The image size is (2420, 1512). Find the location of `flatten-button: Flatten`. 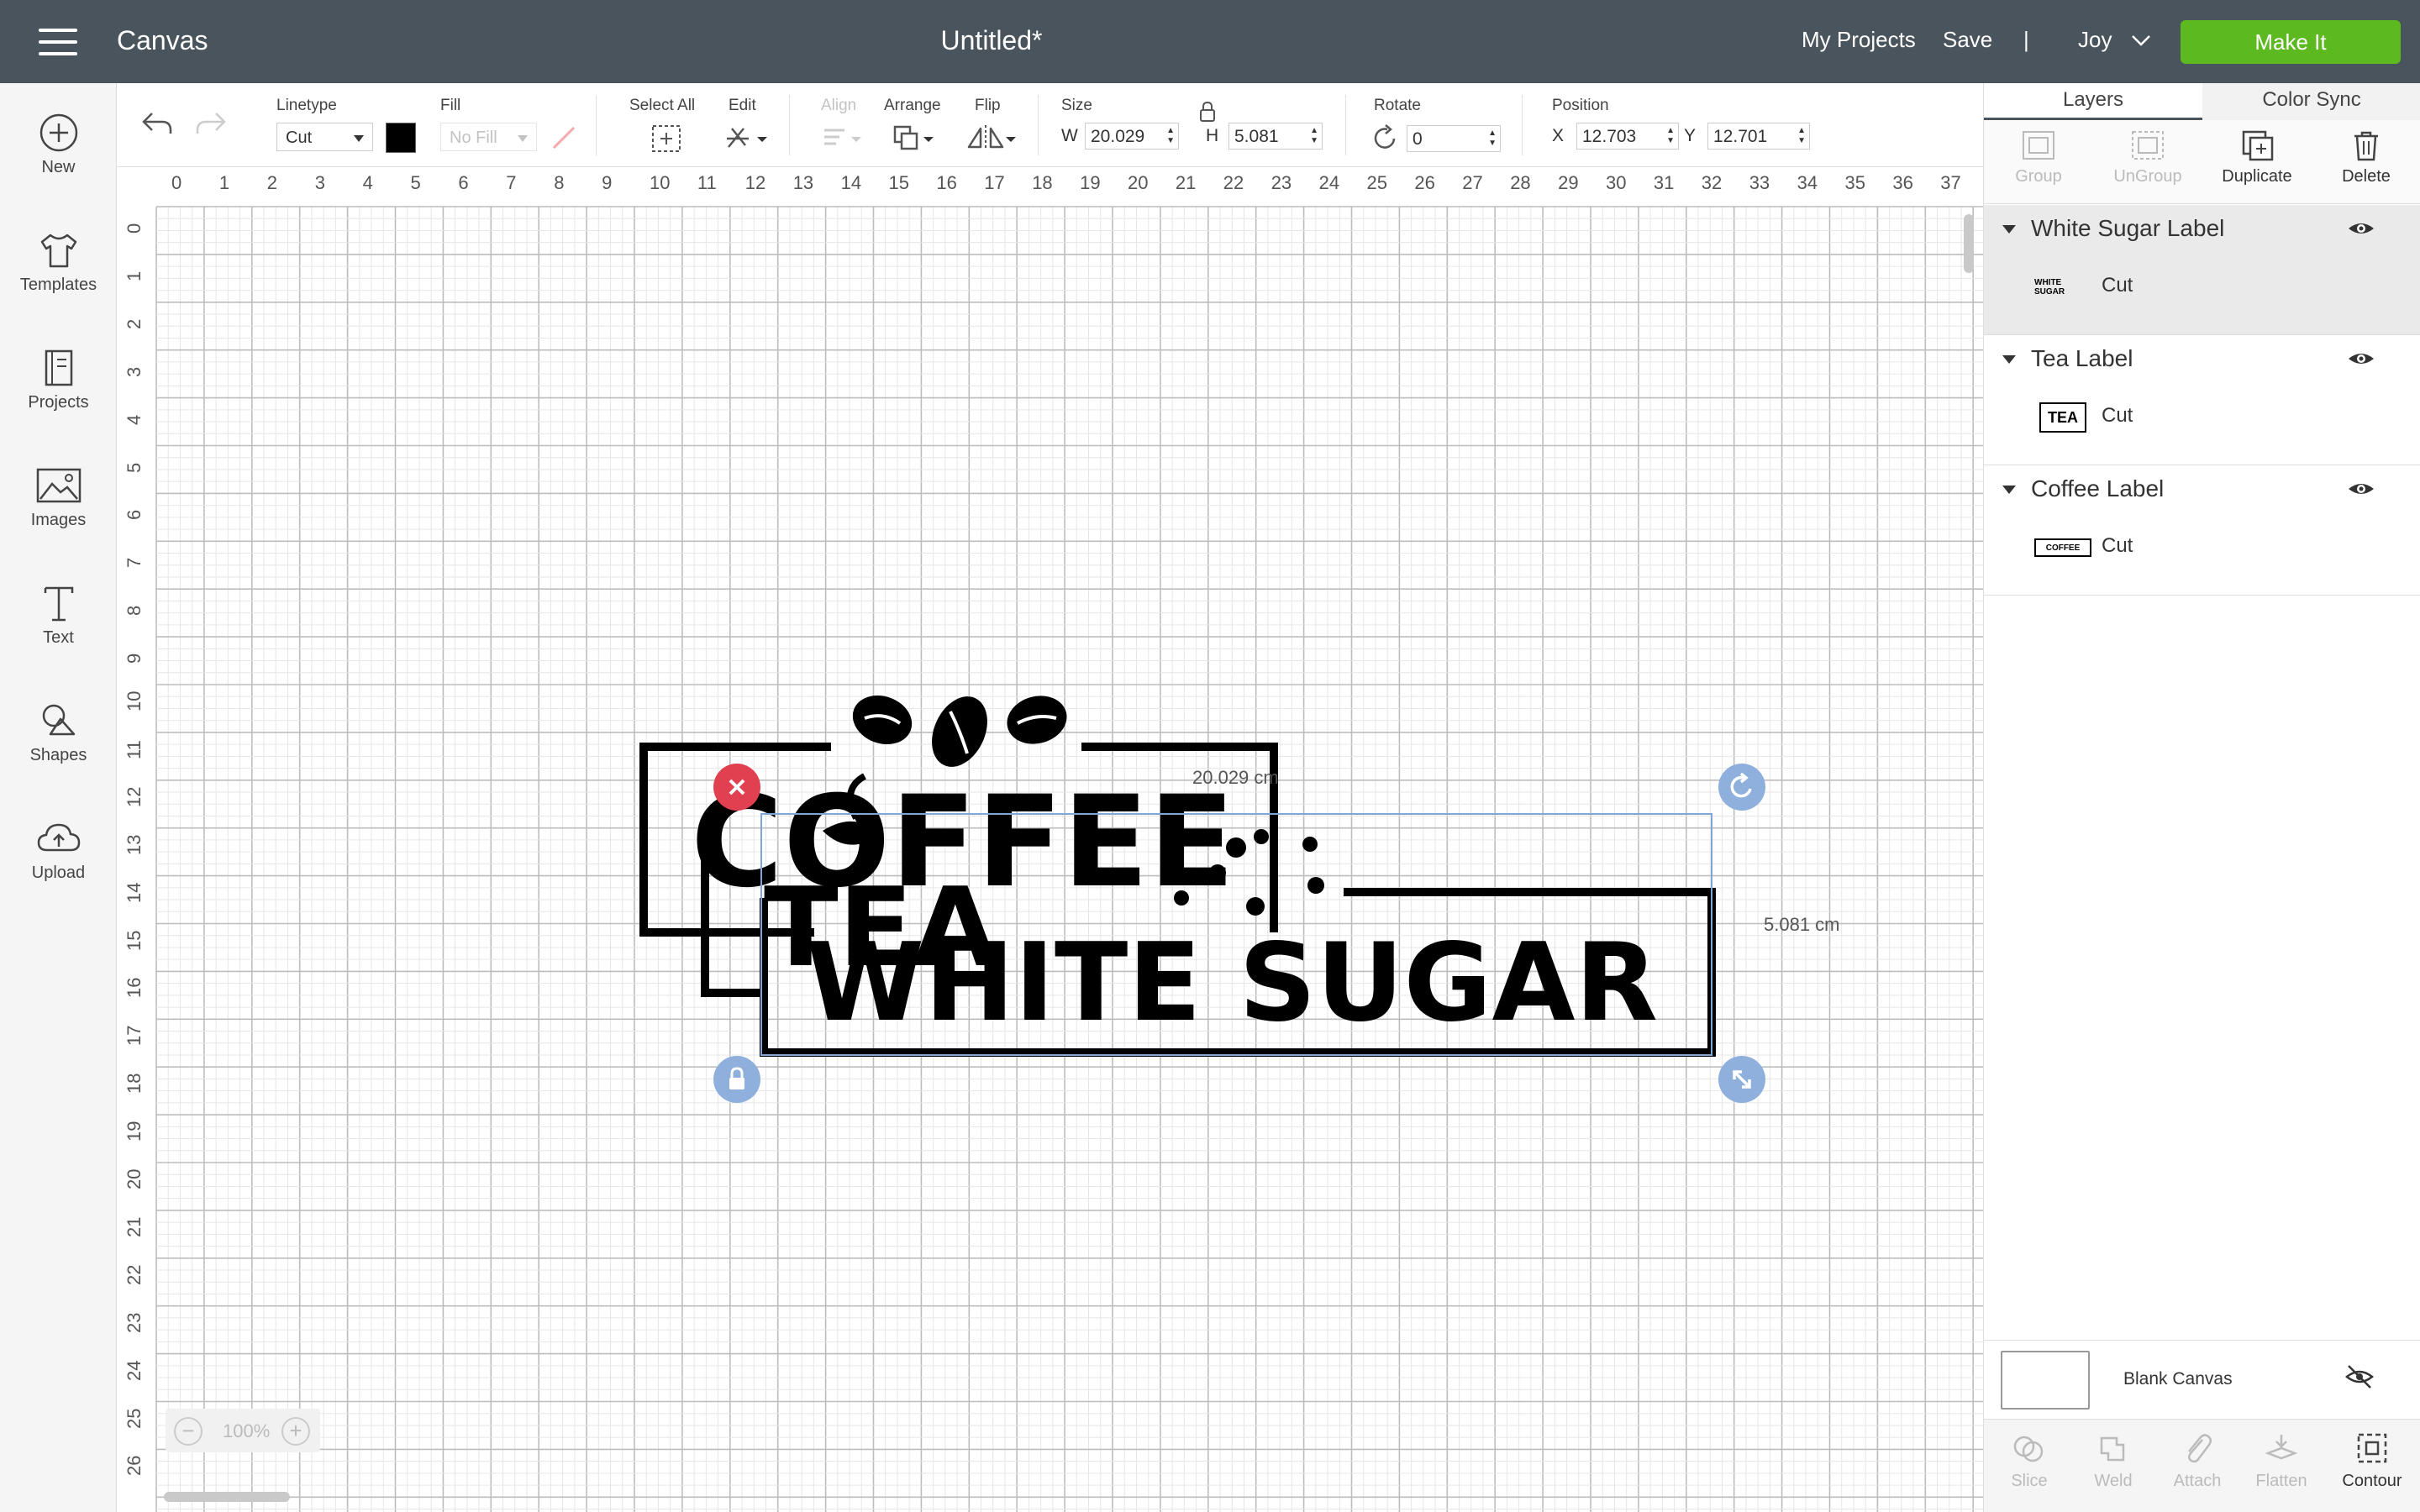

flatten-button: Flatten is located at coordinates (2281, 1466).